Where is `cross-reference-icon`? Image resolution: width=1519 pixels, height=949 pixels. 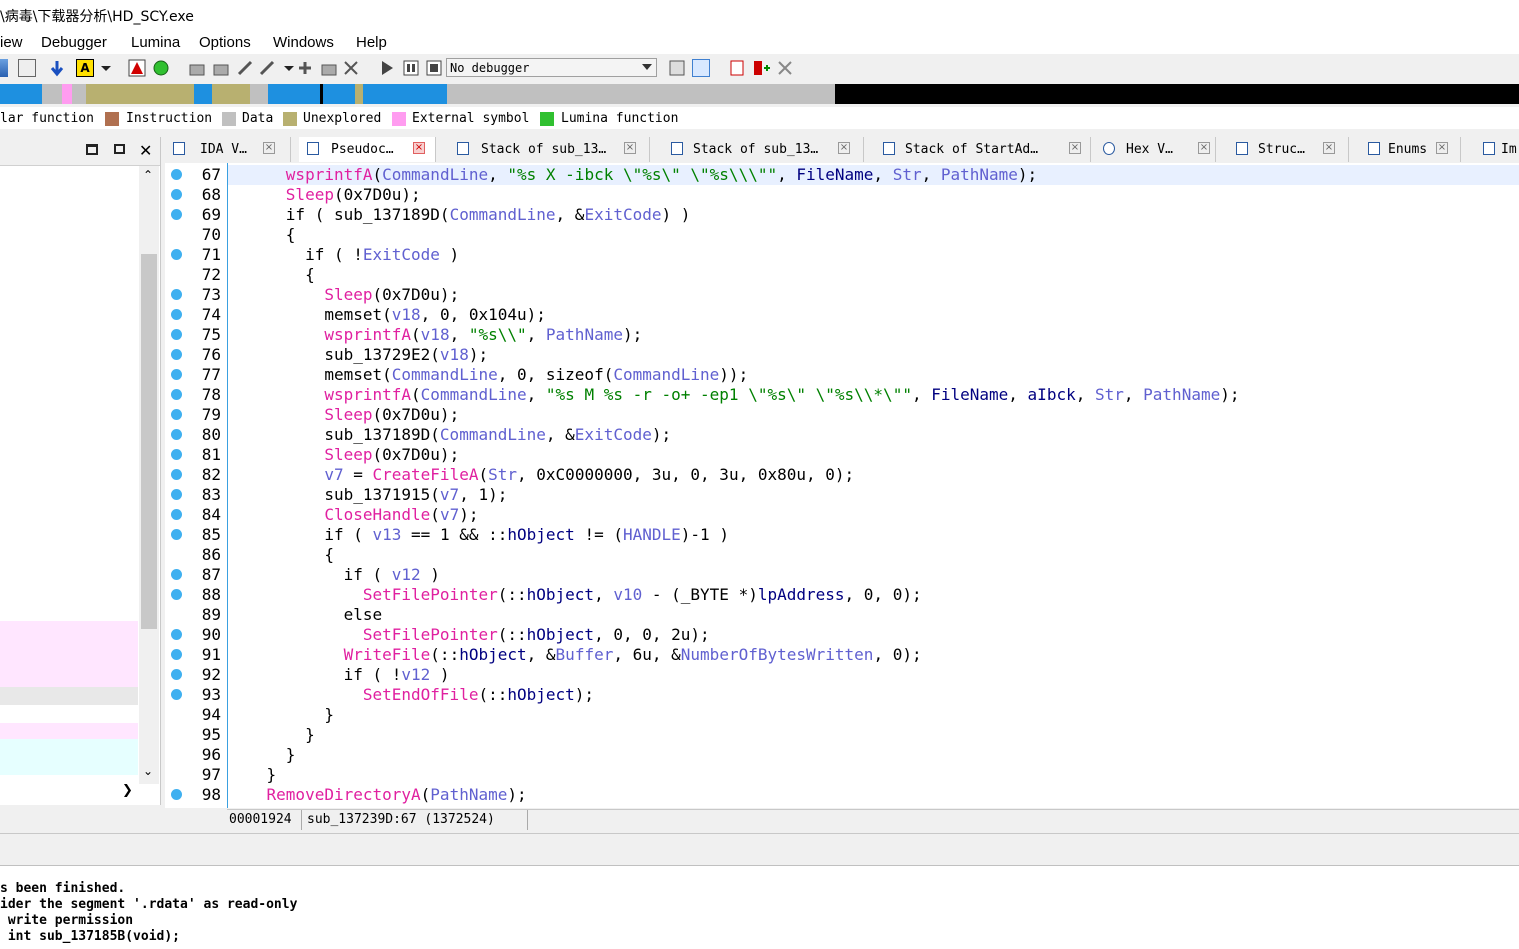
cross-reference-icon is located at coordinates (27, 68).